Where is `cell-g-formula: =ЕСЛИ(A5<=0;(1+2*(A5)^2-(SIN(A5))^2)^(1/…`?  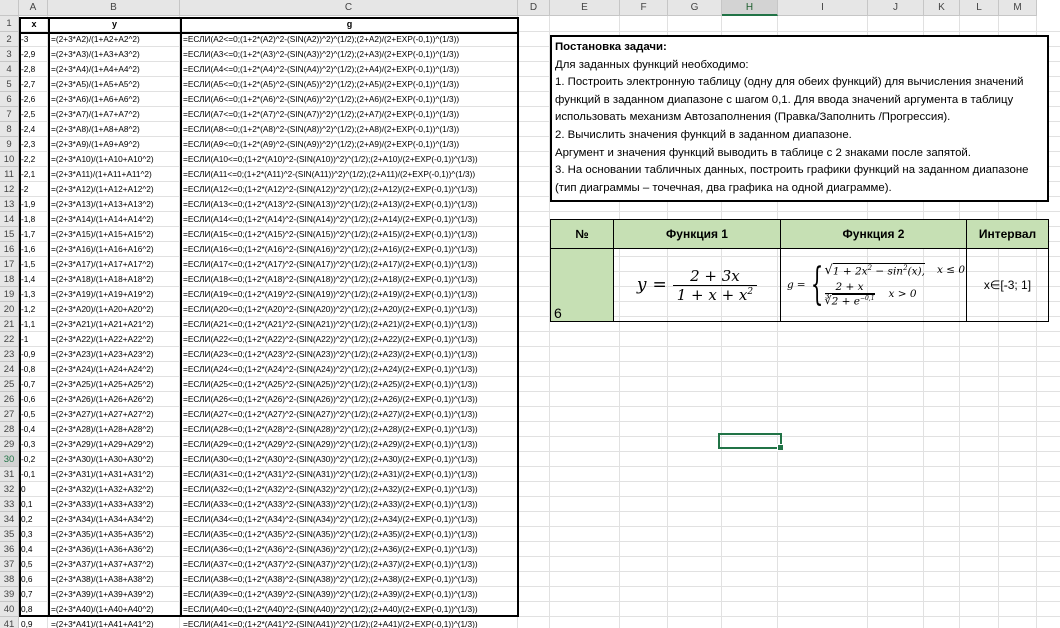
cell-g-formula: =ЕСЛИ(A5<=0;(1+2*(A5)^2-(SIN(A5))^2)^(1/… is located at coordinates (350, 84).